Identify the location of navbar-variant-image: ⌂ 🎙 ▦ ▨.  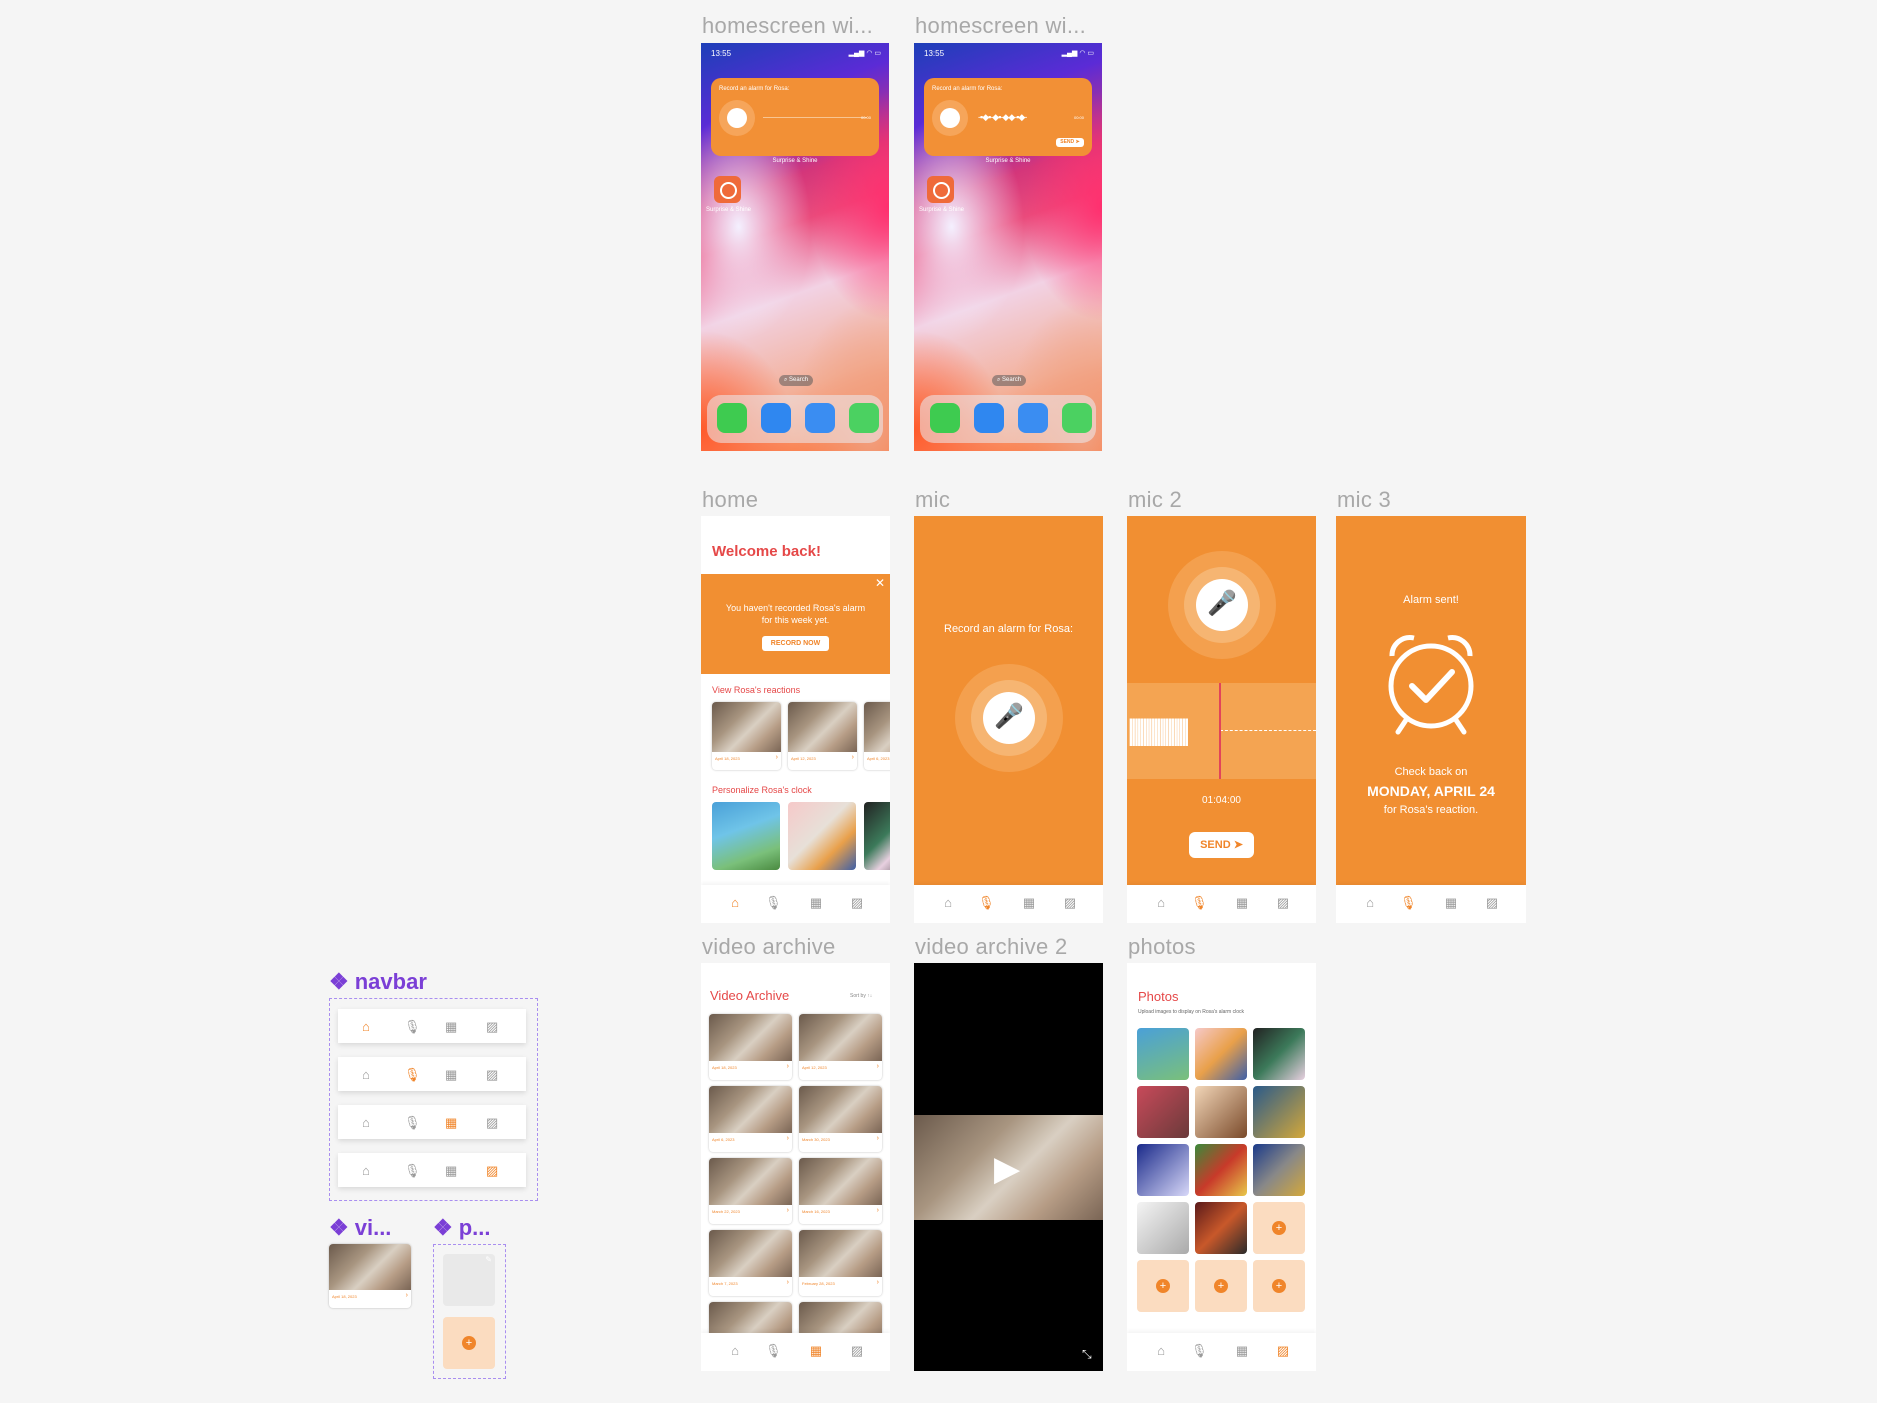
(432, 1170).